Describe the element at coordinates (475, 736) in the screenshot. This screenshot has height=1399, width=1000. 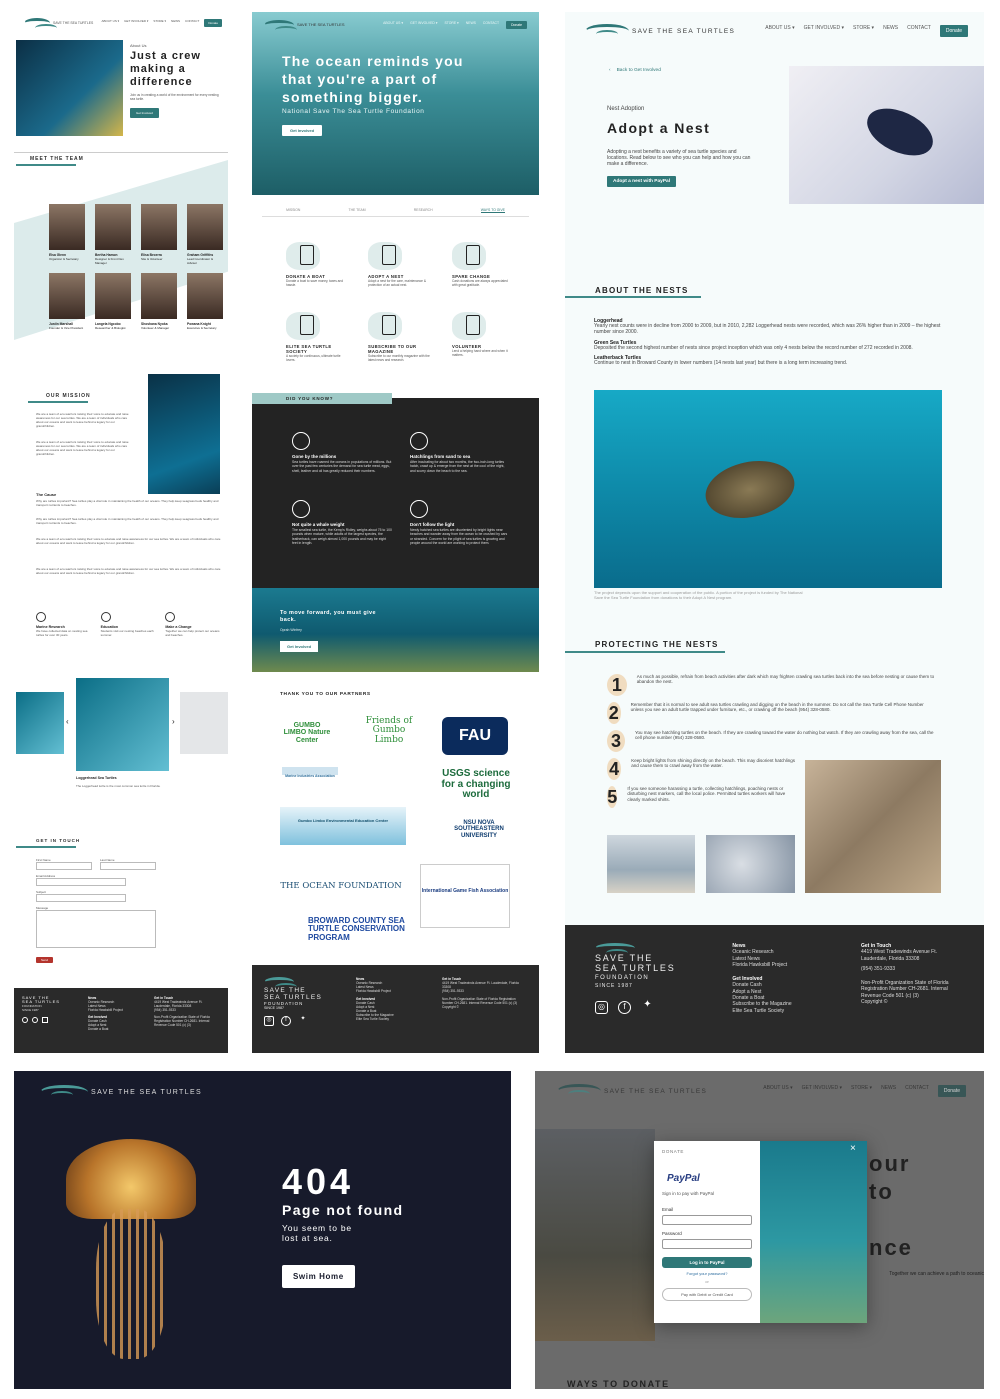
I see `partner-fau: FAU` at that location.